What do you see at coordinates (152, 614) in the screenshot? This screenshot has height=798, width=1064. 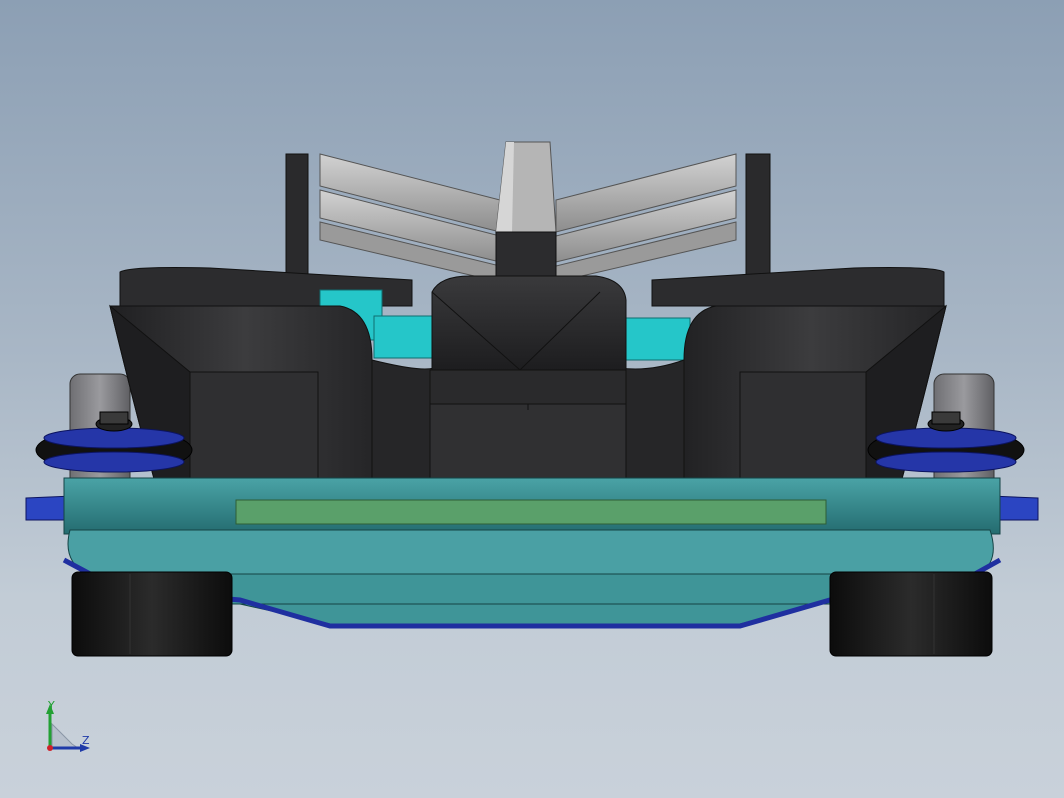 I see `front-wheel-left` at bounding box center [152, 614].